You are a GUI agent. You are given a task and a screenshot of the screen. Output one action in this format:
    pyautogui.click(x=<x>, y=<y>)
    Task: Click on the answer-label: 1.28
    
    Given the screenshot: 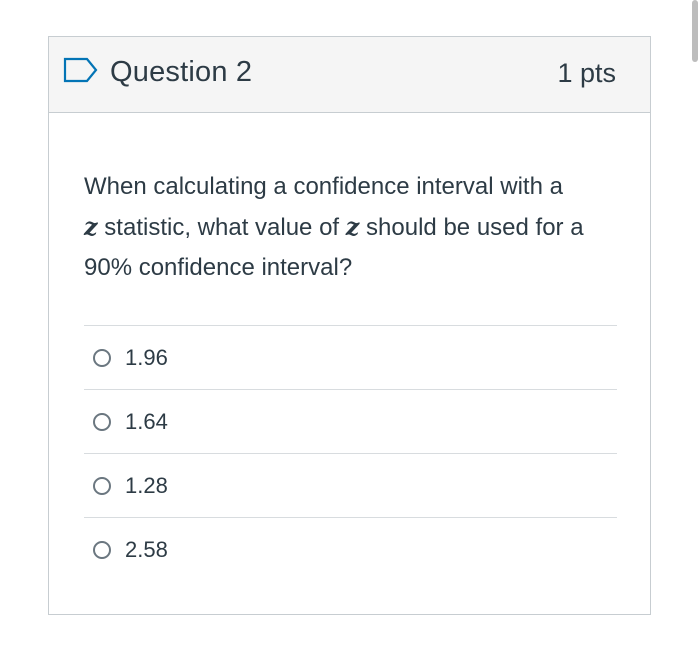 What is the action you would take?
    pyautogui.click(x=146, y=486)
    